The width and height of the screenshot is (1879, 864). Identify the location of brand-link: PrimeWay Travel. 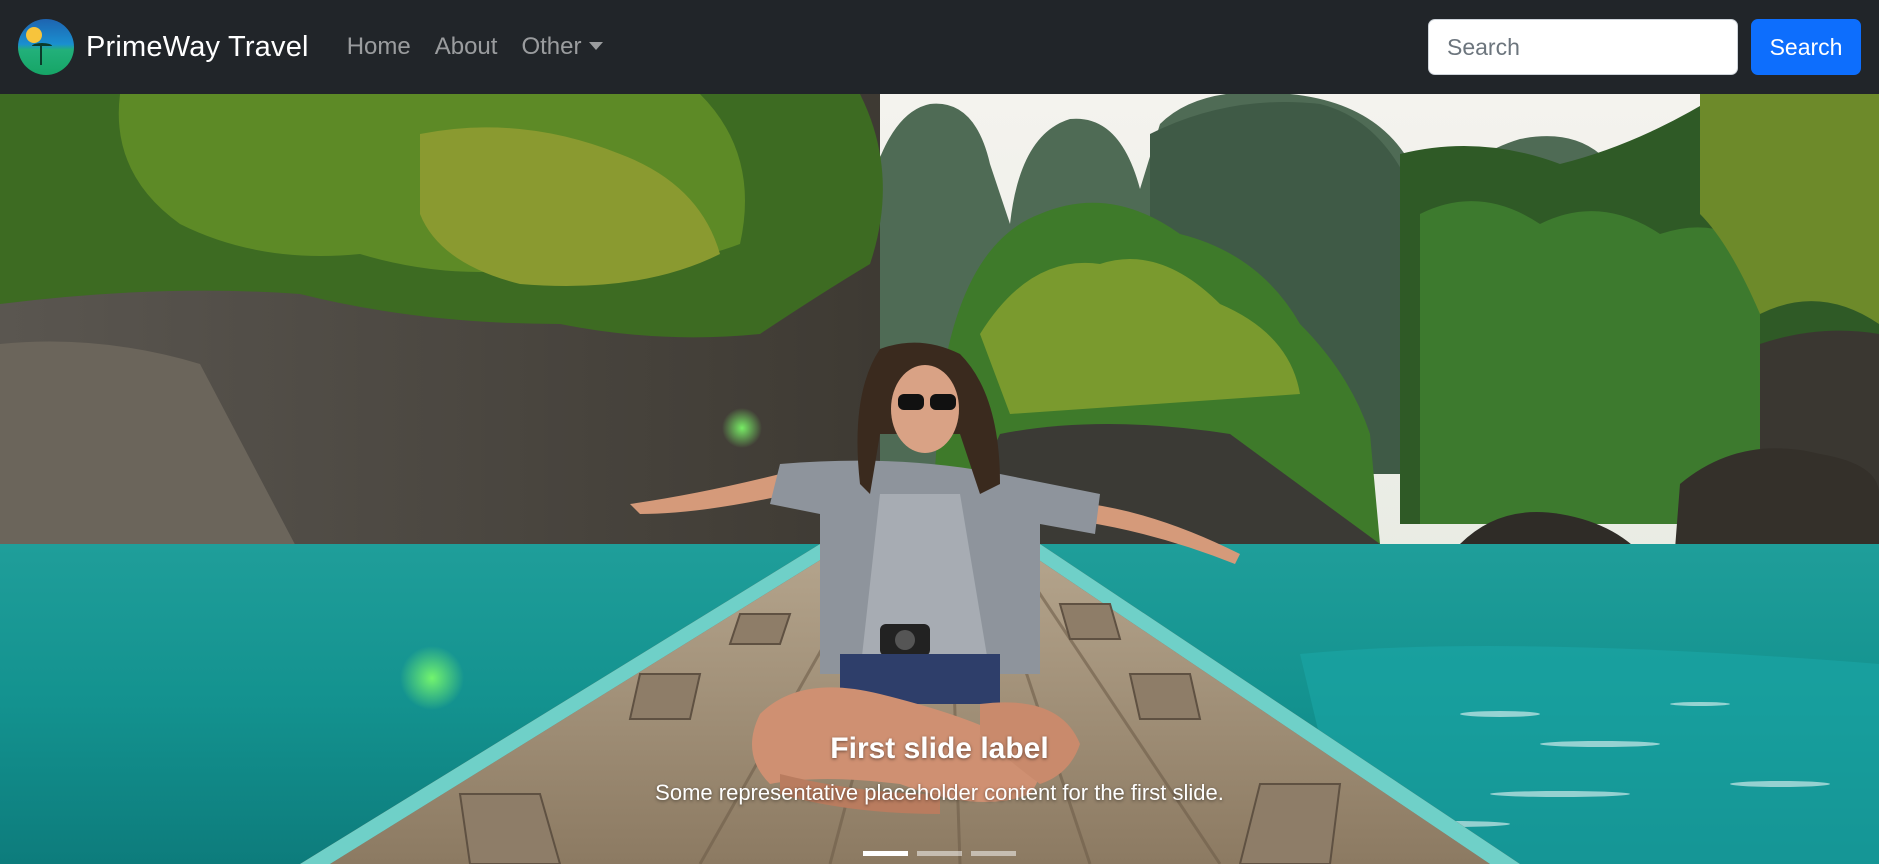
(163, 47).